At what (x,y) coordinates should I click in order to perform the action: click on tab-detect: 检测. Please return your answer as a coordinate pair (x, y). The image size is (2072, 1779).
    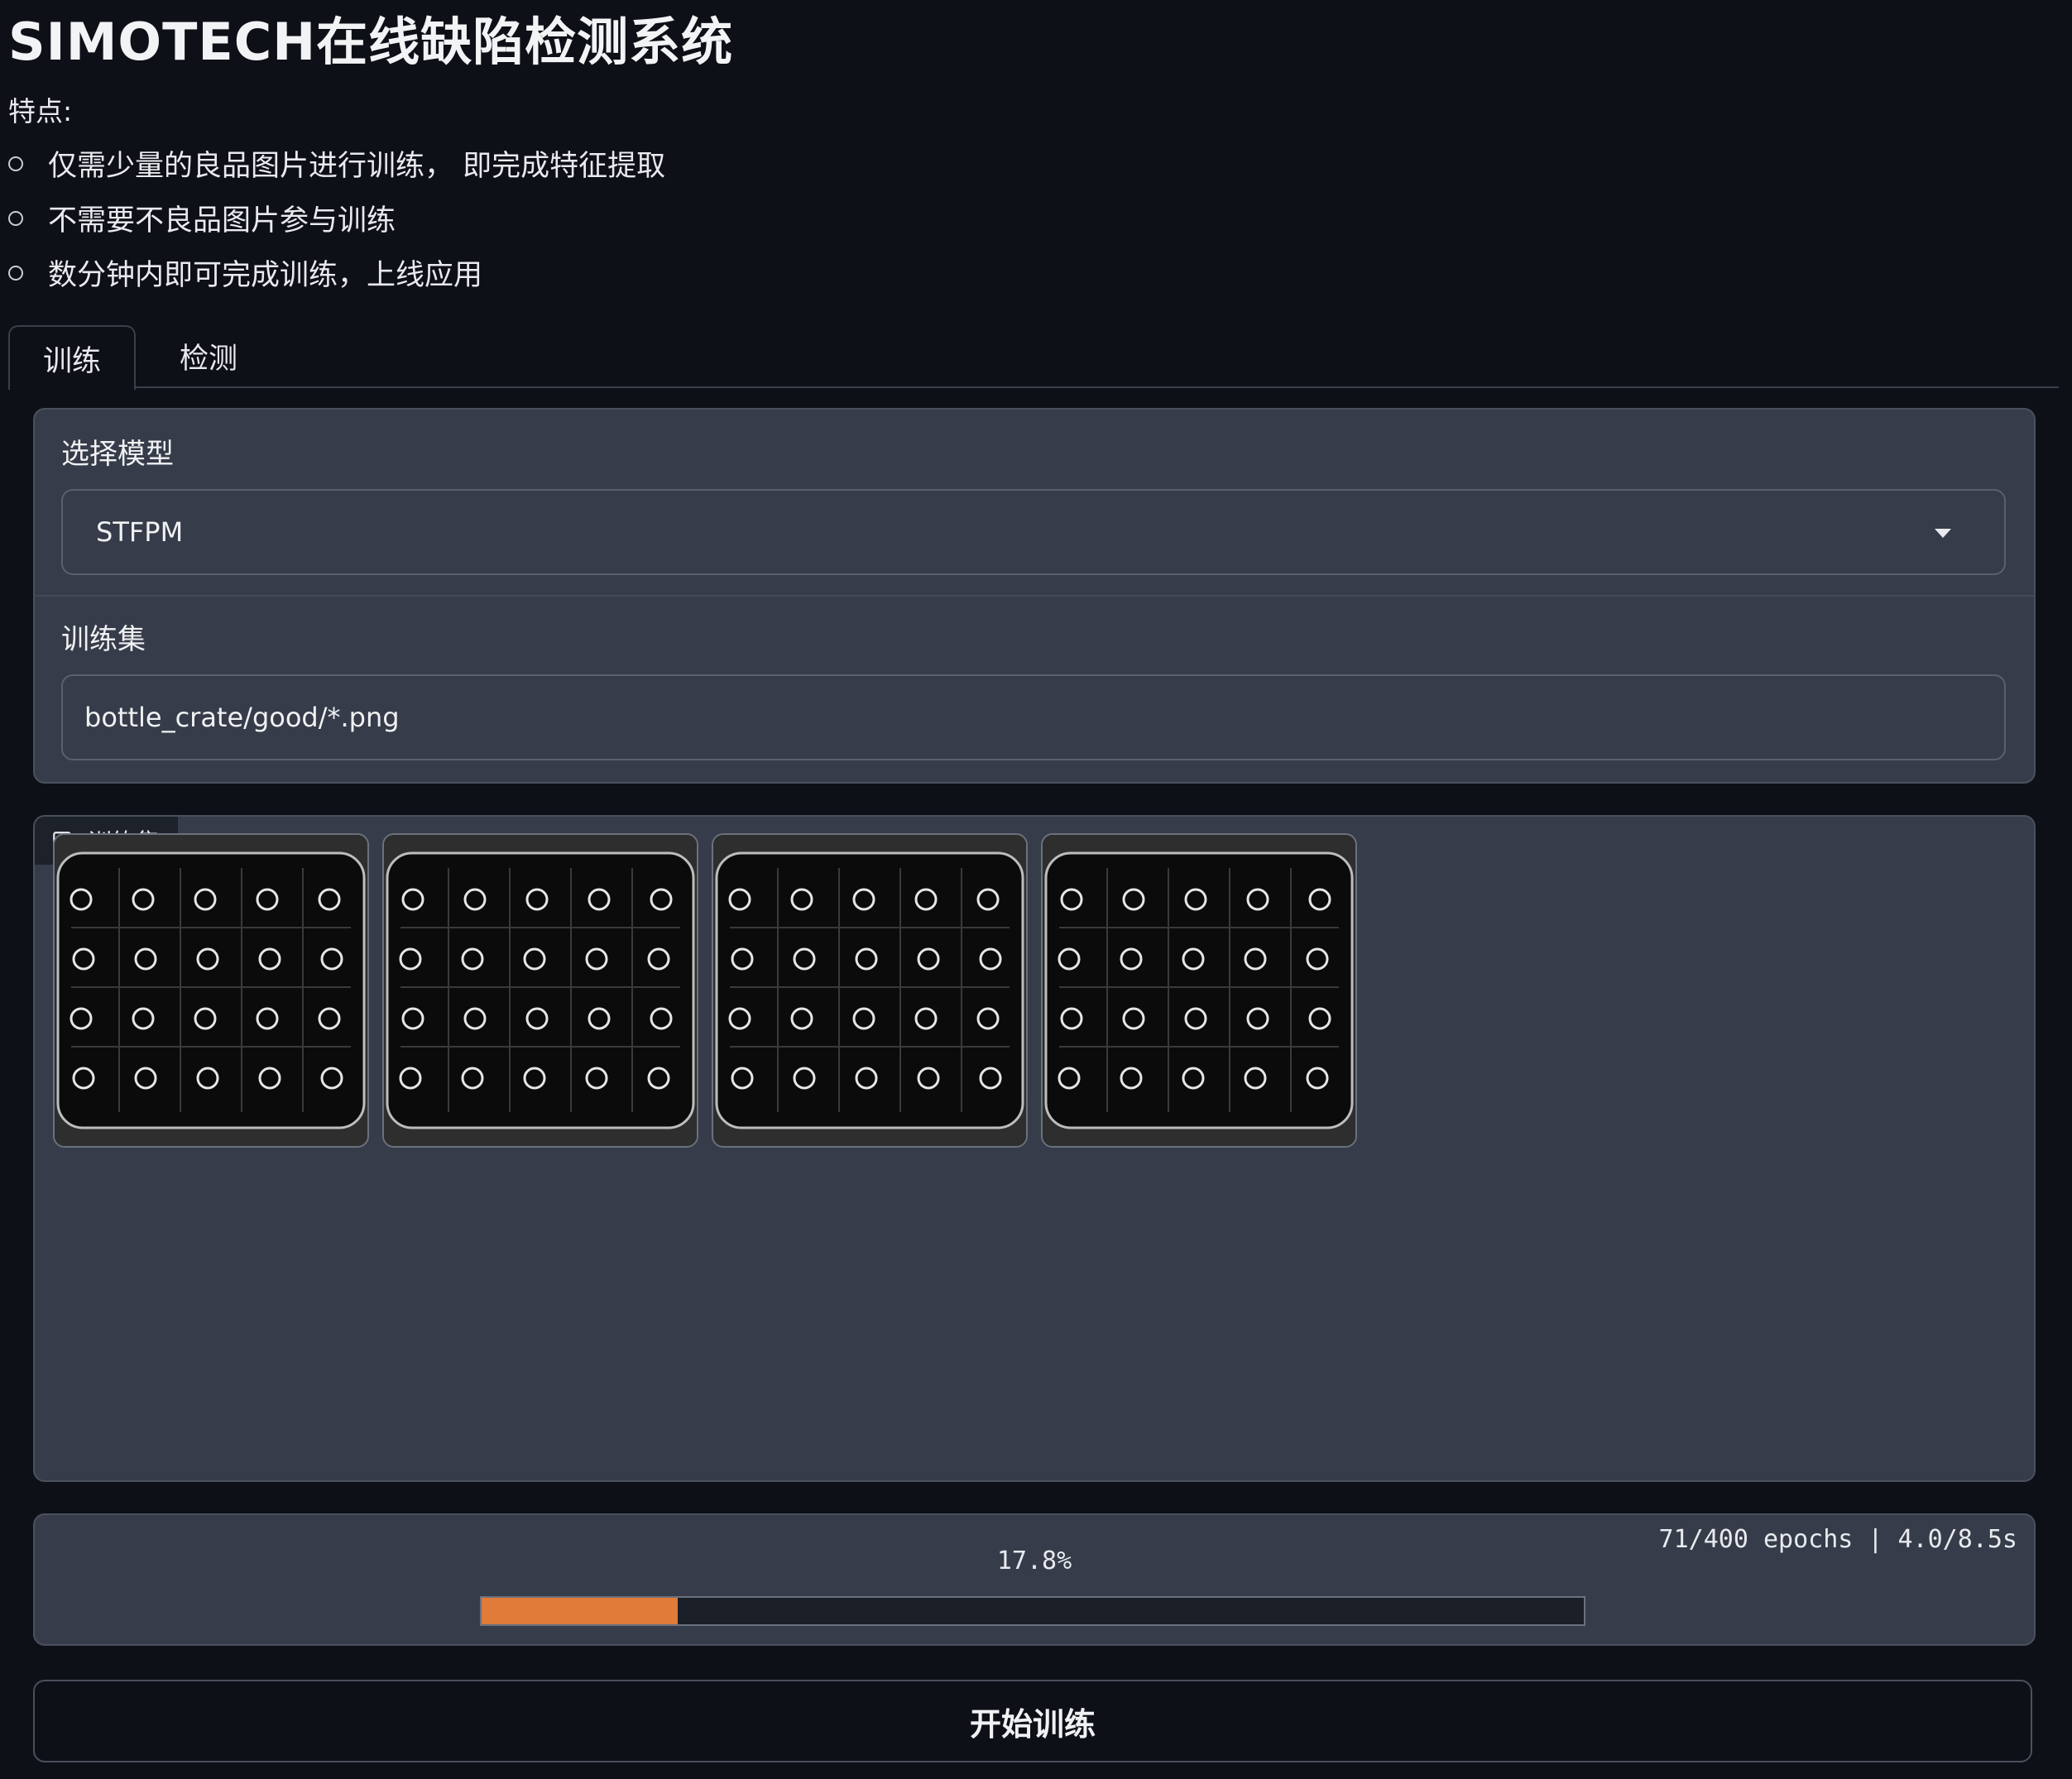
    Looking at the image, I should click on (208, 355).